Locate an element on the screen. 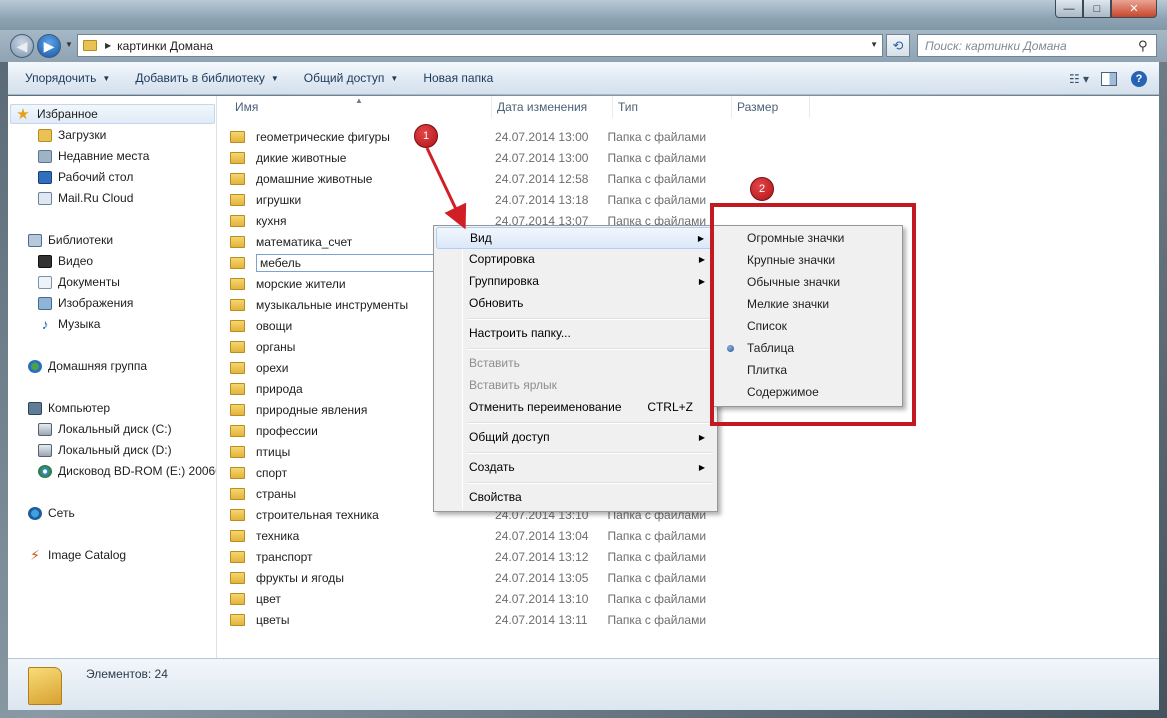 Image resolution: width=1167 pixels, height=718 pixels. annotation-arrow is located at coordinates (446, 188).